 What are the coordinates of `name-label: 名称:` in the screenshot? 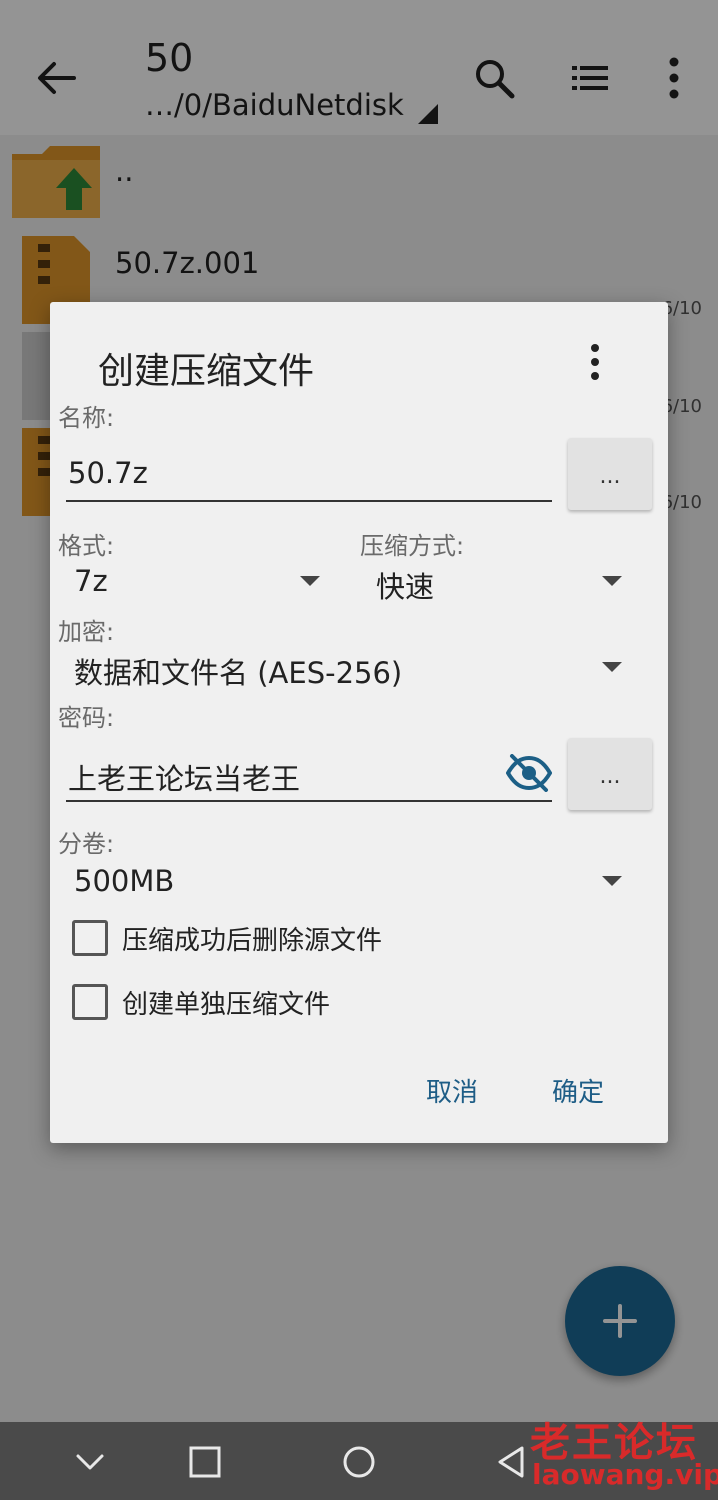 It's located at (86, 418).